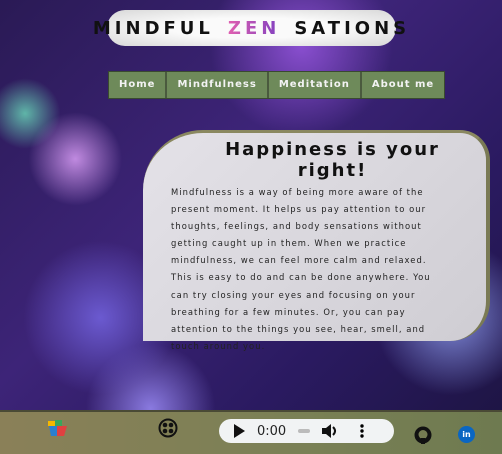  I want to click on film-reel-icon, so click(168, 428).